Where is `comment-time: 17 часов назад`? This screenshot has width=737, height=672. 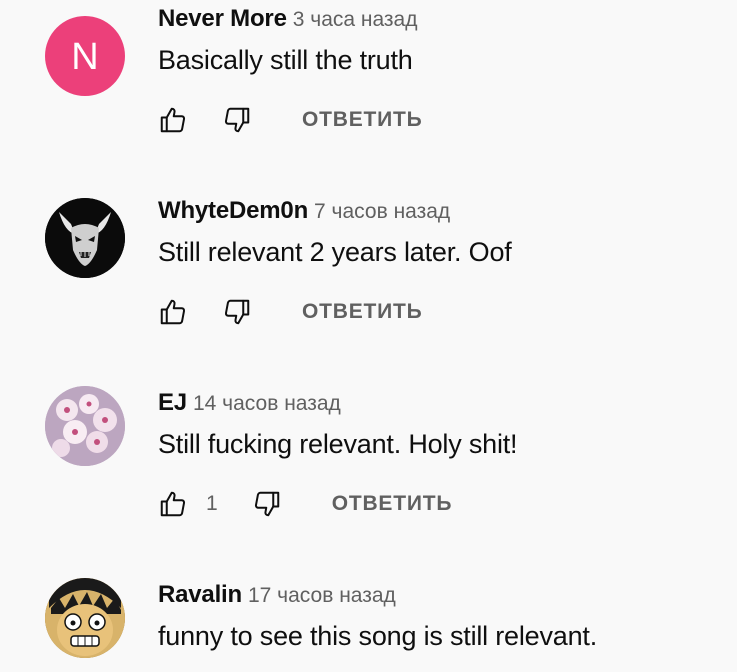 comment-time: 17 часов назад is located at coordinates (322, 595).